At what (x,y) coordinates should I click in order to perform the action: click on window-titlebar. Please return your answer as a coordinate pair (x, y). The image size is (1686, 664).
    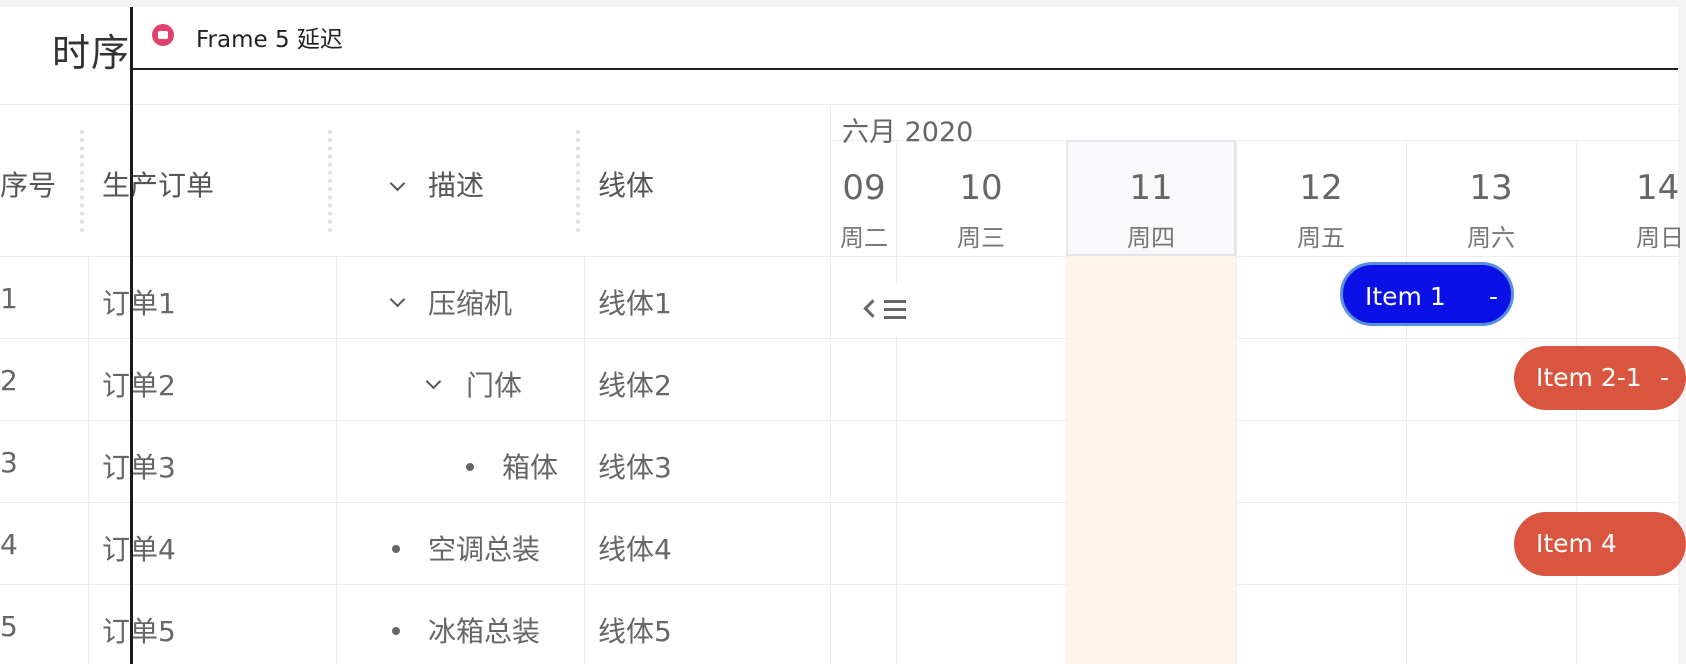
    Looking at the image, I should click on (905, 38).